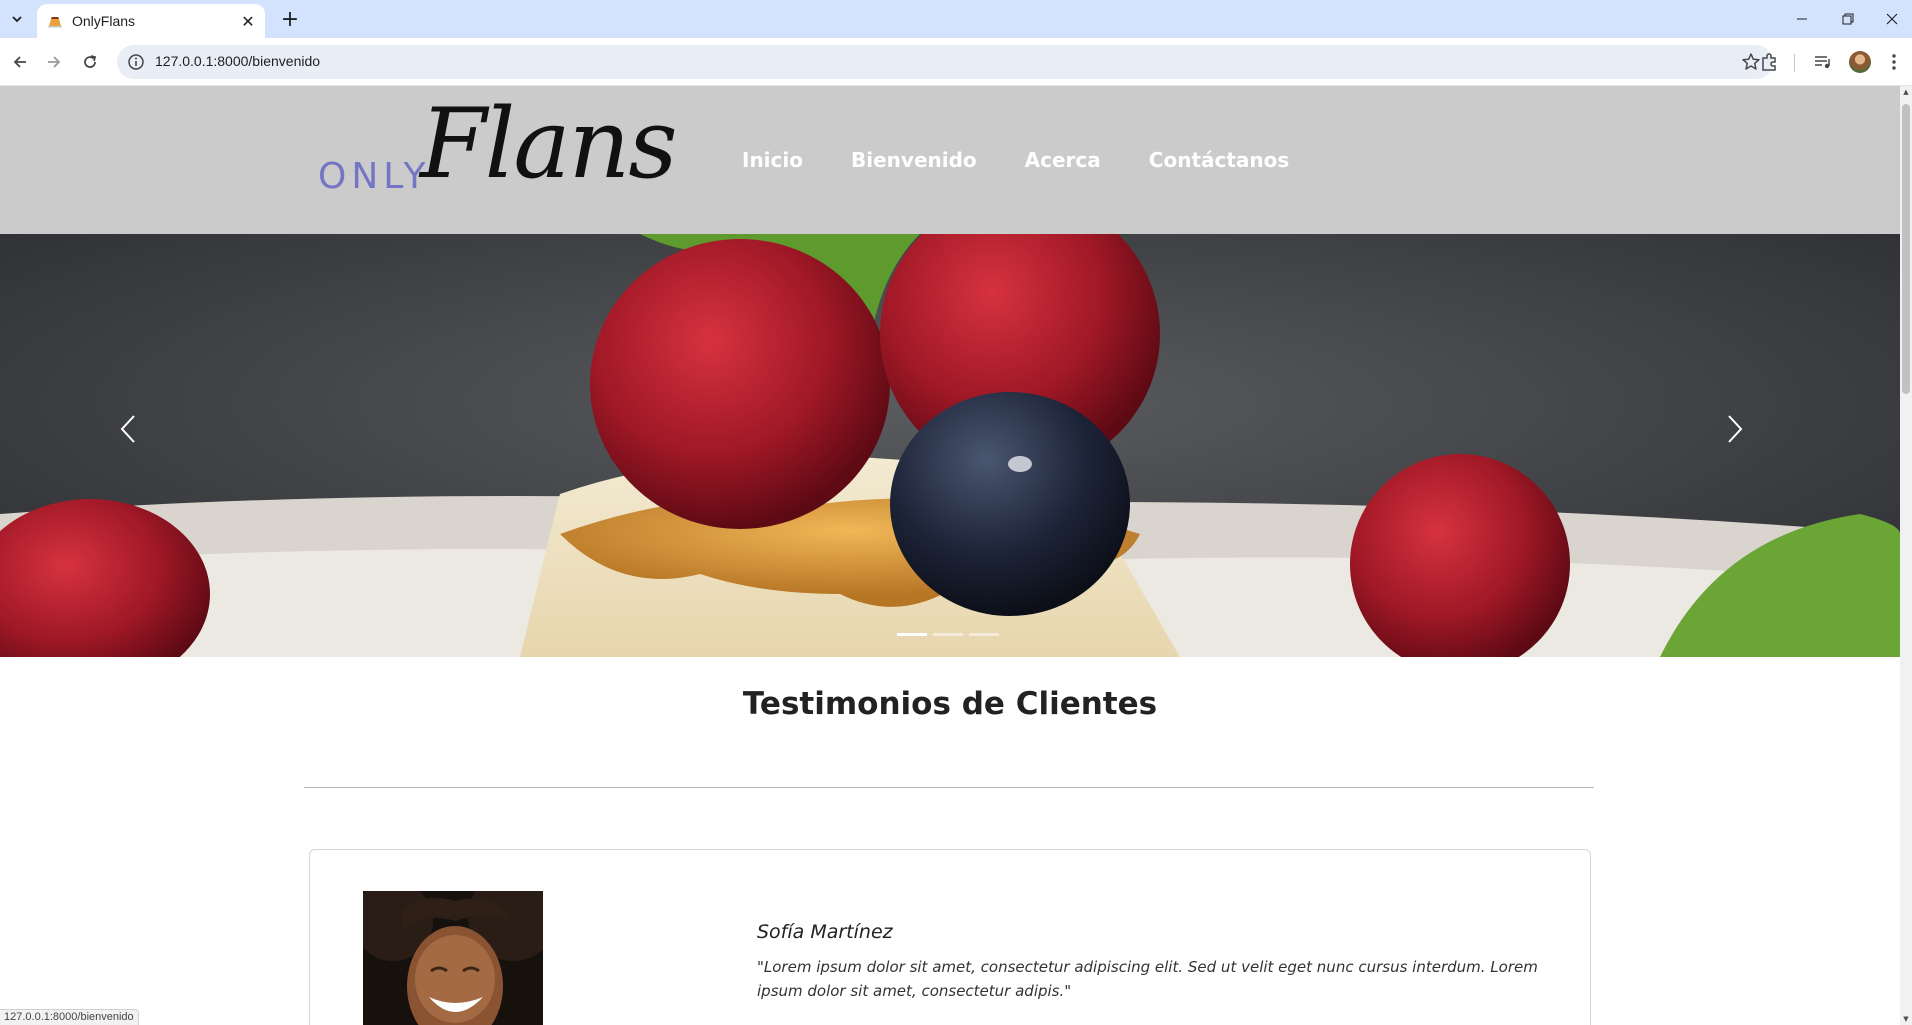 This screenshot has width=1912, height=1025. I want to click on status-bar-url: 127.0.0.1:8000/bienvenido, so click(69, 1017).